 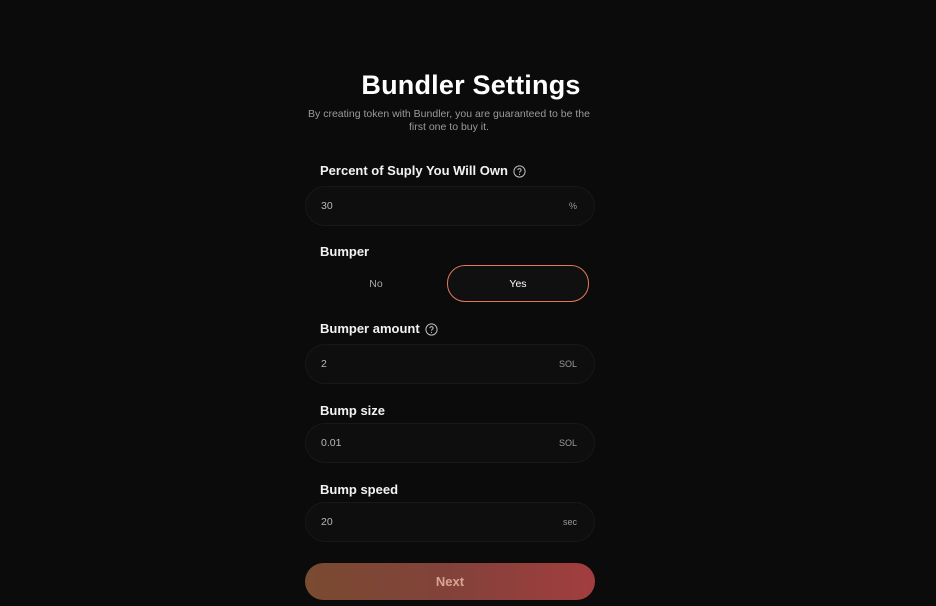 I want to click on bump-size-label: Bump size, so click(x=353, y=410).